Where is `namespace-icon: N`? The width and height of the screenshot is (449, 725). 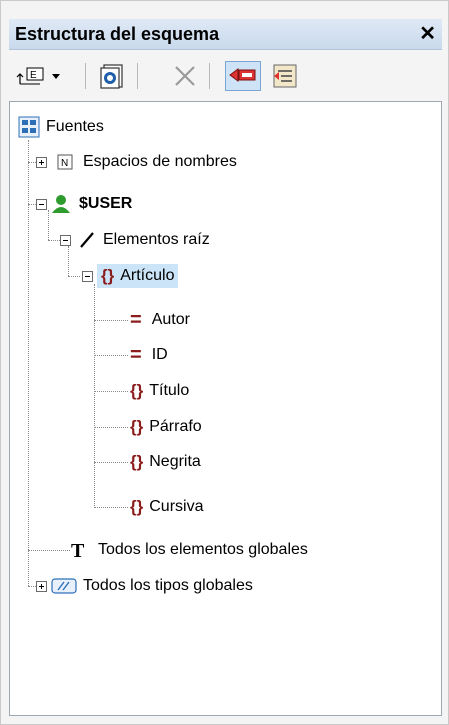
namespace-icon: N is located at coordinates (65, 162).